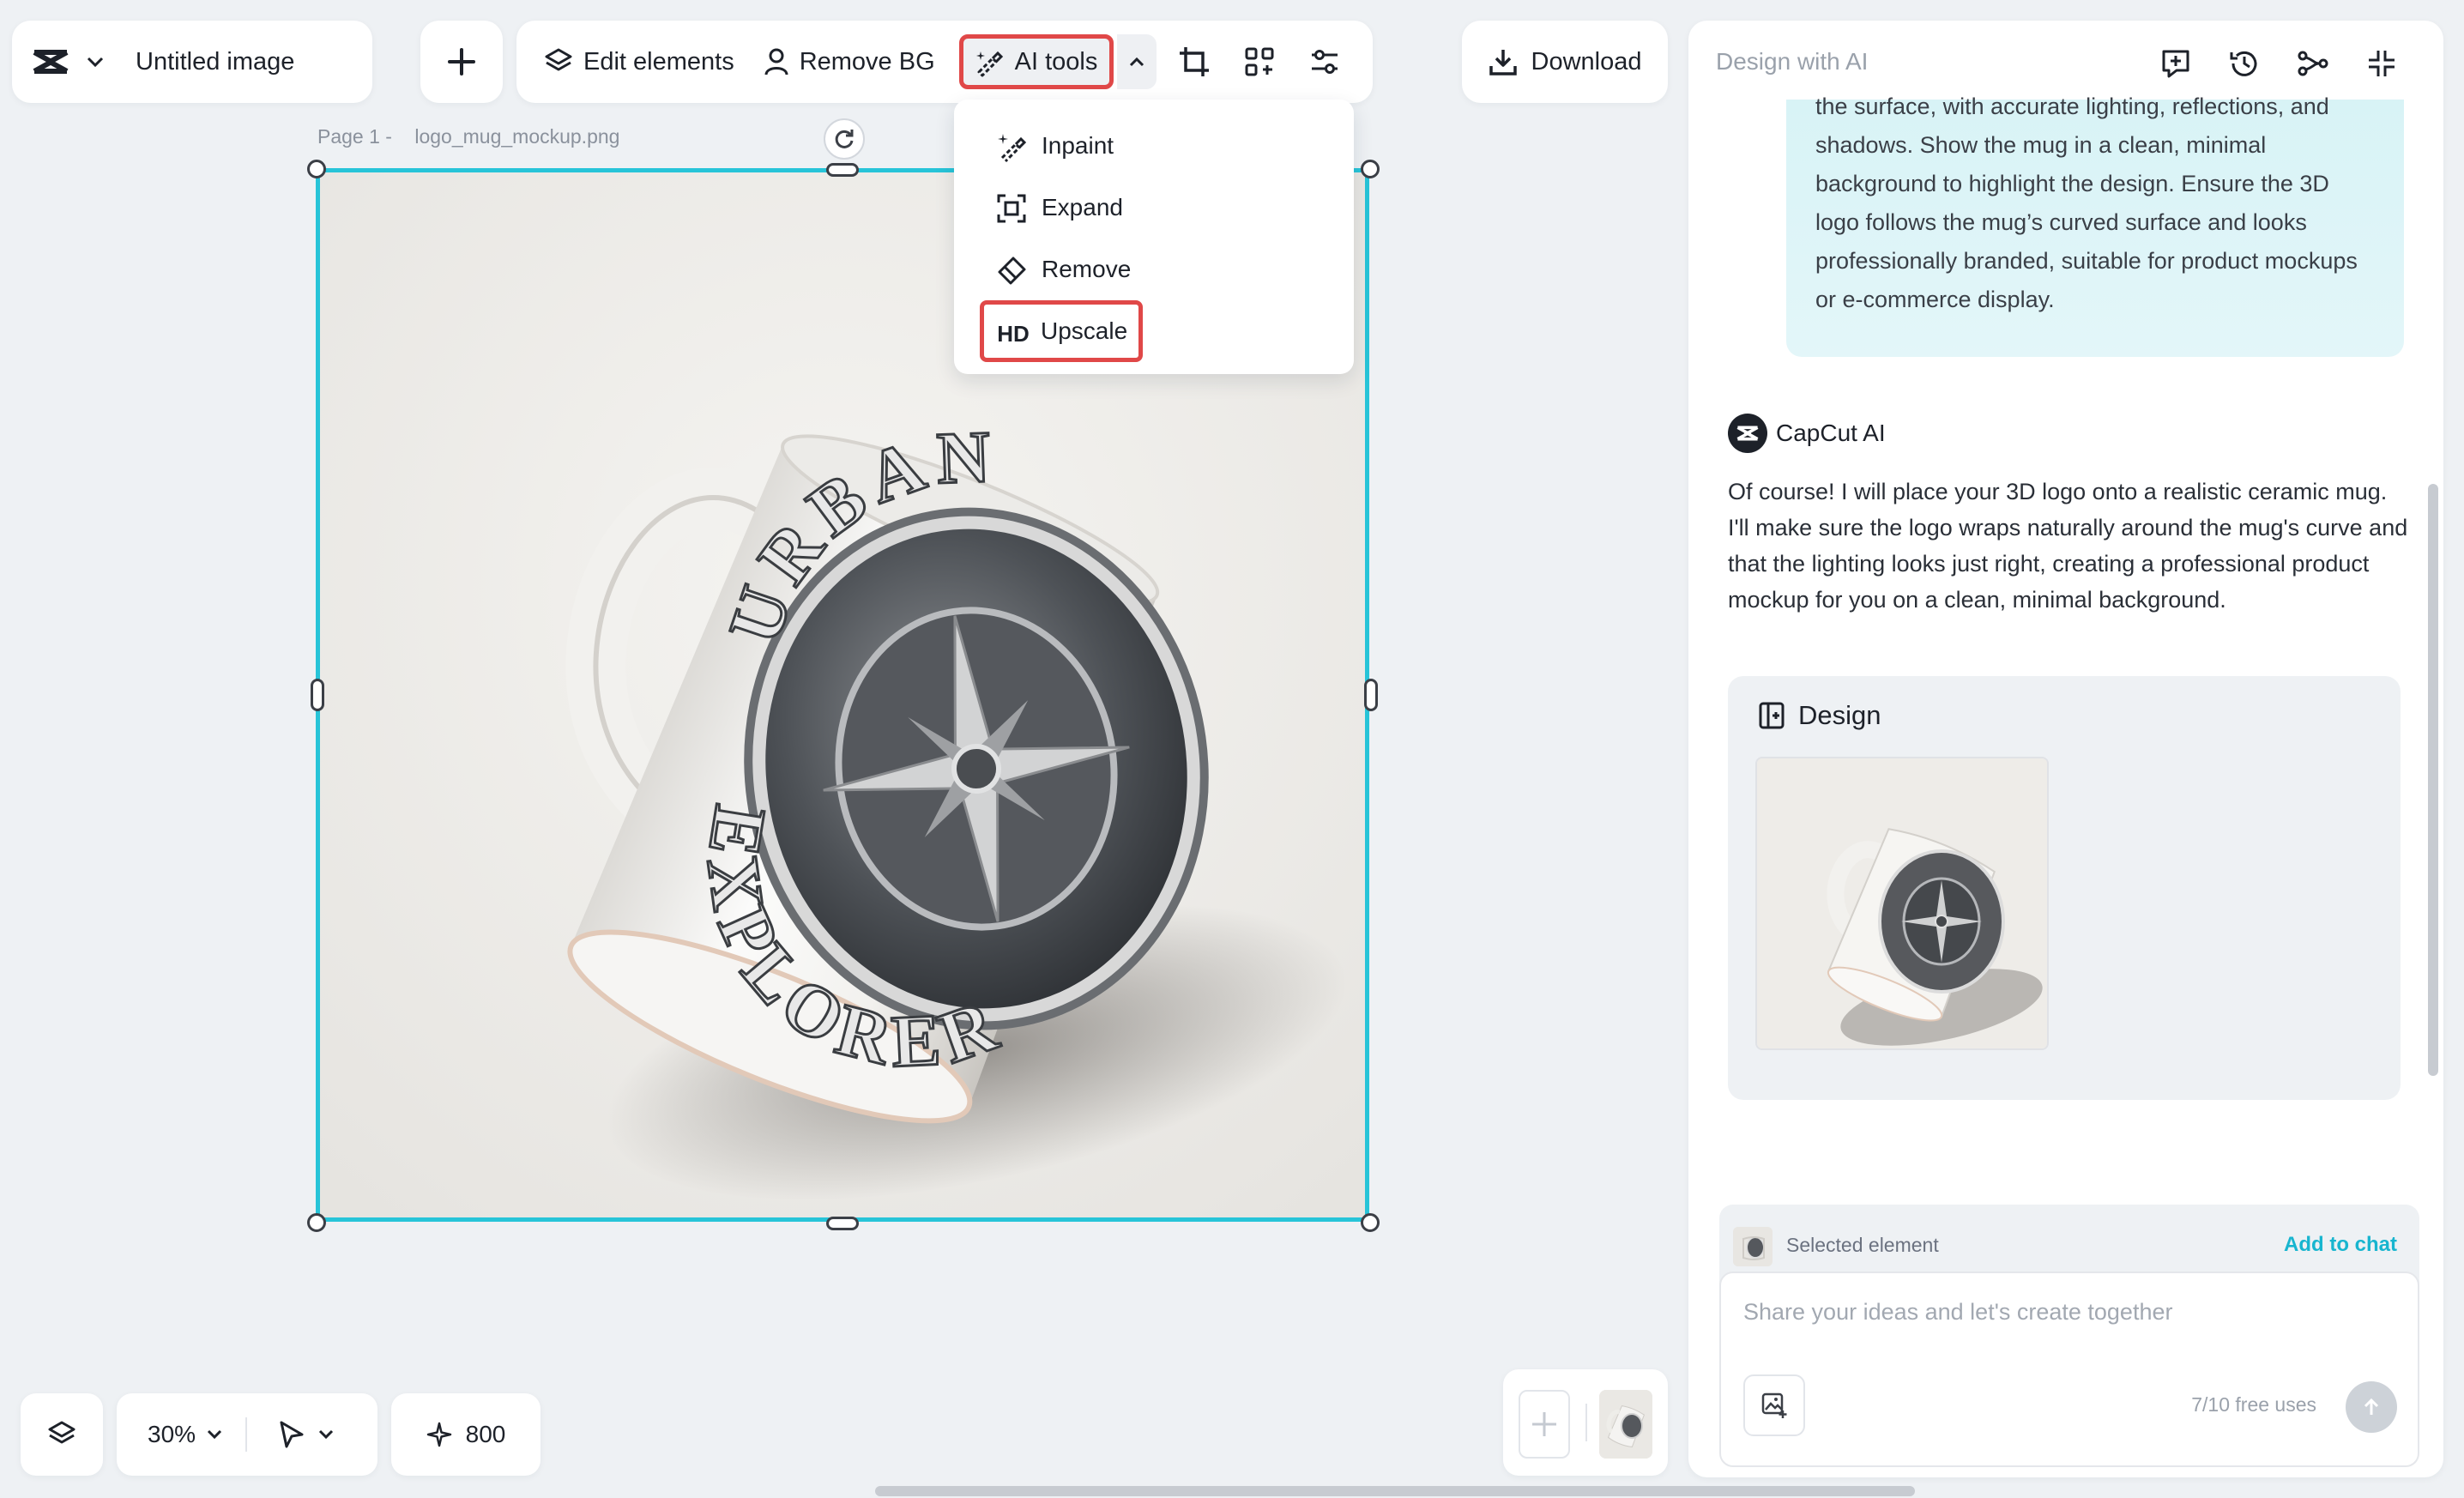 Image resolution: width=2464 pixels, height=1498 pixels. What do you see at coordinates (2064, 888) in the screenshot?
I see `design-result-card: Design` at bounding box center [2064, 888].